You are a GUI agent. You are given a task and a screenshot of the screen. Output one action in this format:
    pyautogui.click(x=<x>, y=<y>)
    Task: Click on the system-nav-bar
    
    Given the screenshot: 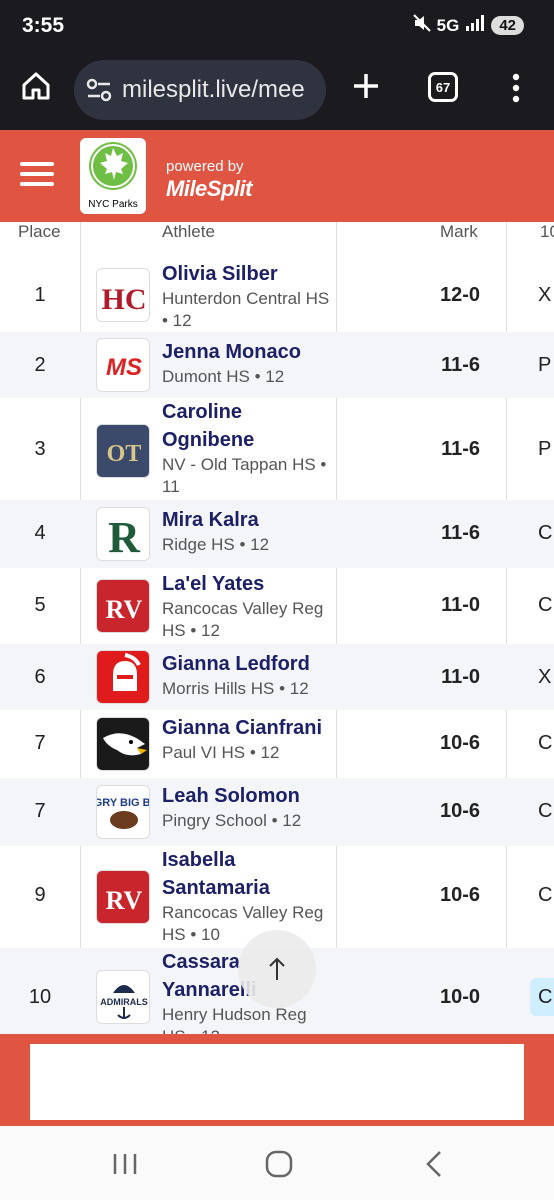 What is the action you would take?
    pyautogui.click(x=277, y=1163)
    